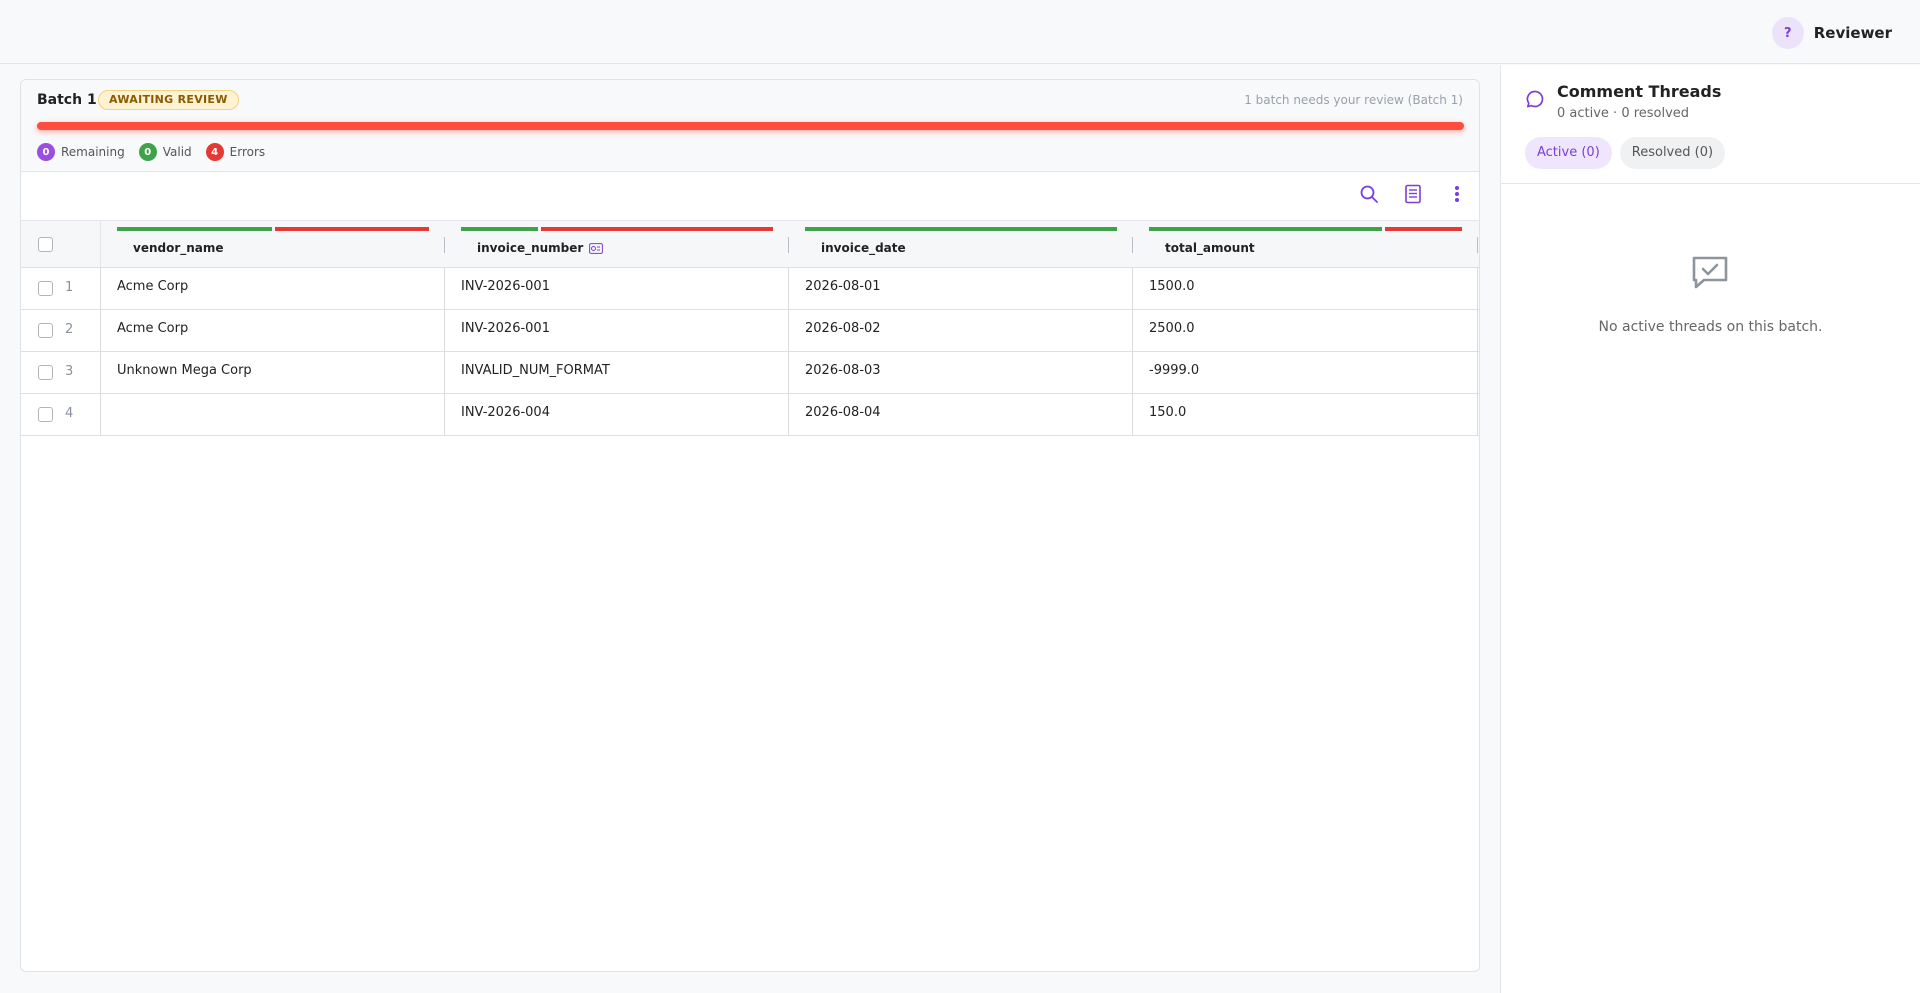  What do you see at coordinates (961, 330) in the screenshot?
I see `cell-invoice-date: 2026-08-02` at bounding box center [961, 330].